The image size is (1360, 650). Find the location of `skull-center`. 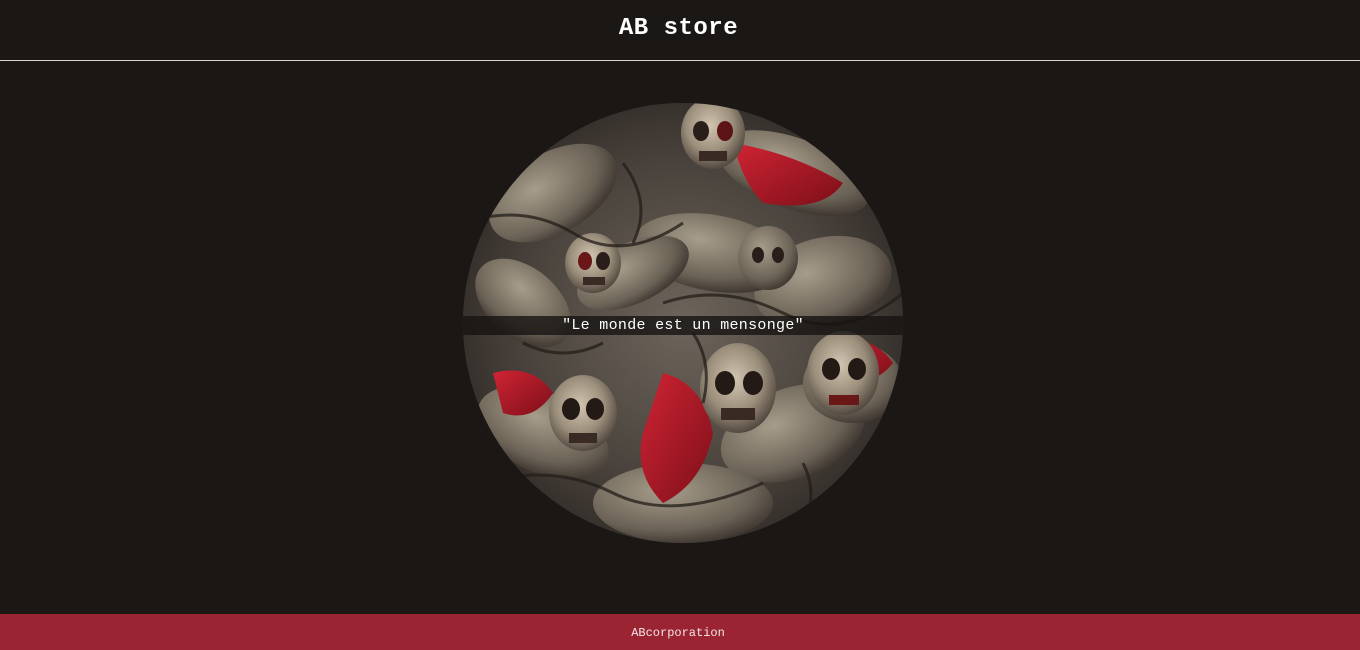

skull-center is located at coordinates (738, 388).